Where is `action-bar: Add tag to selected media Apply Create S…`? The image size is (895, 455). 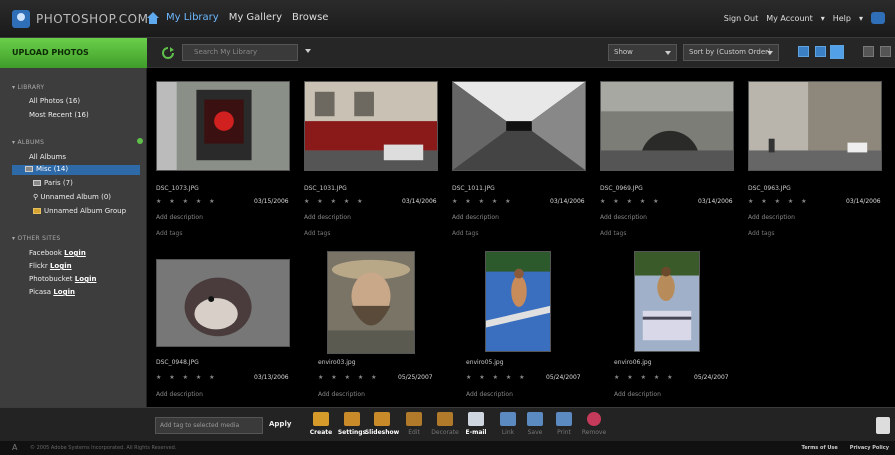 action-bar: Add tag to selected media Apply Create S… is located at coordinates (447, 424).